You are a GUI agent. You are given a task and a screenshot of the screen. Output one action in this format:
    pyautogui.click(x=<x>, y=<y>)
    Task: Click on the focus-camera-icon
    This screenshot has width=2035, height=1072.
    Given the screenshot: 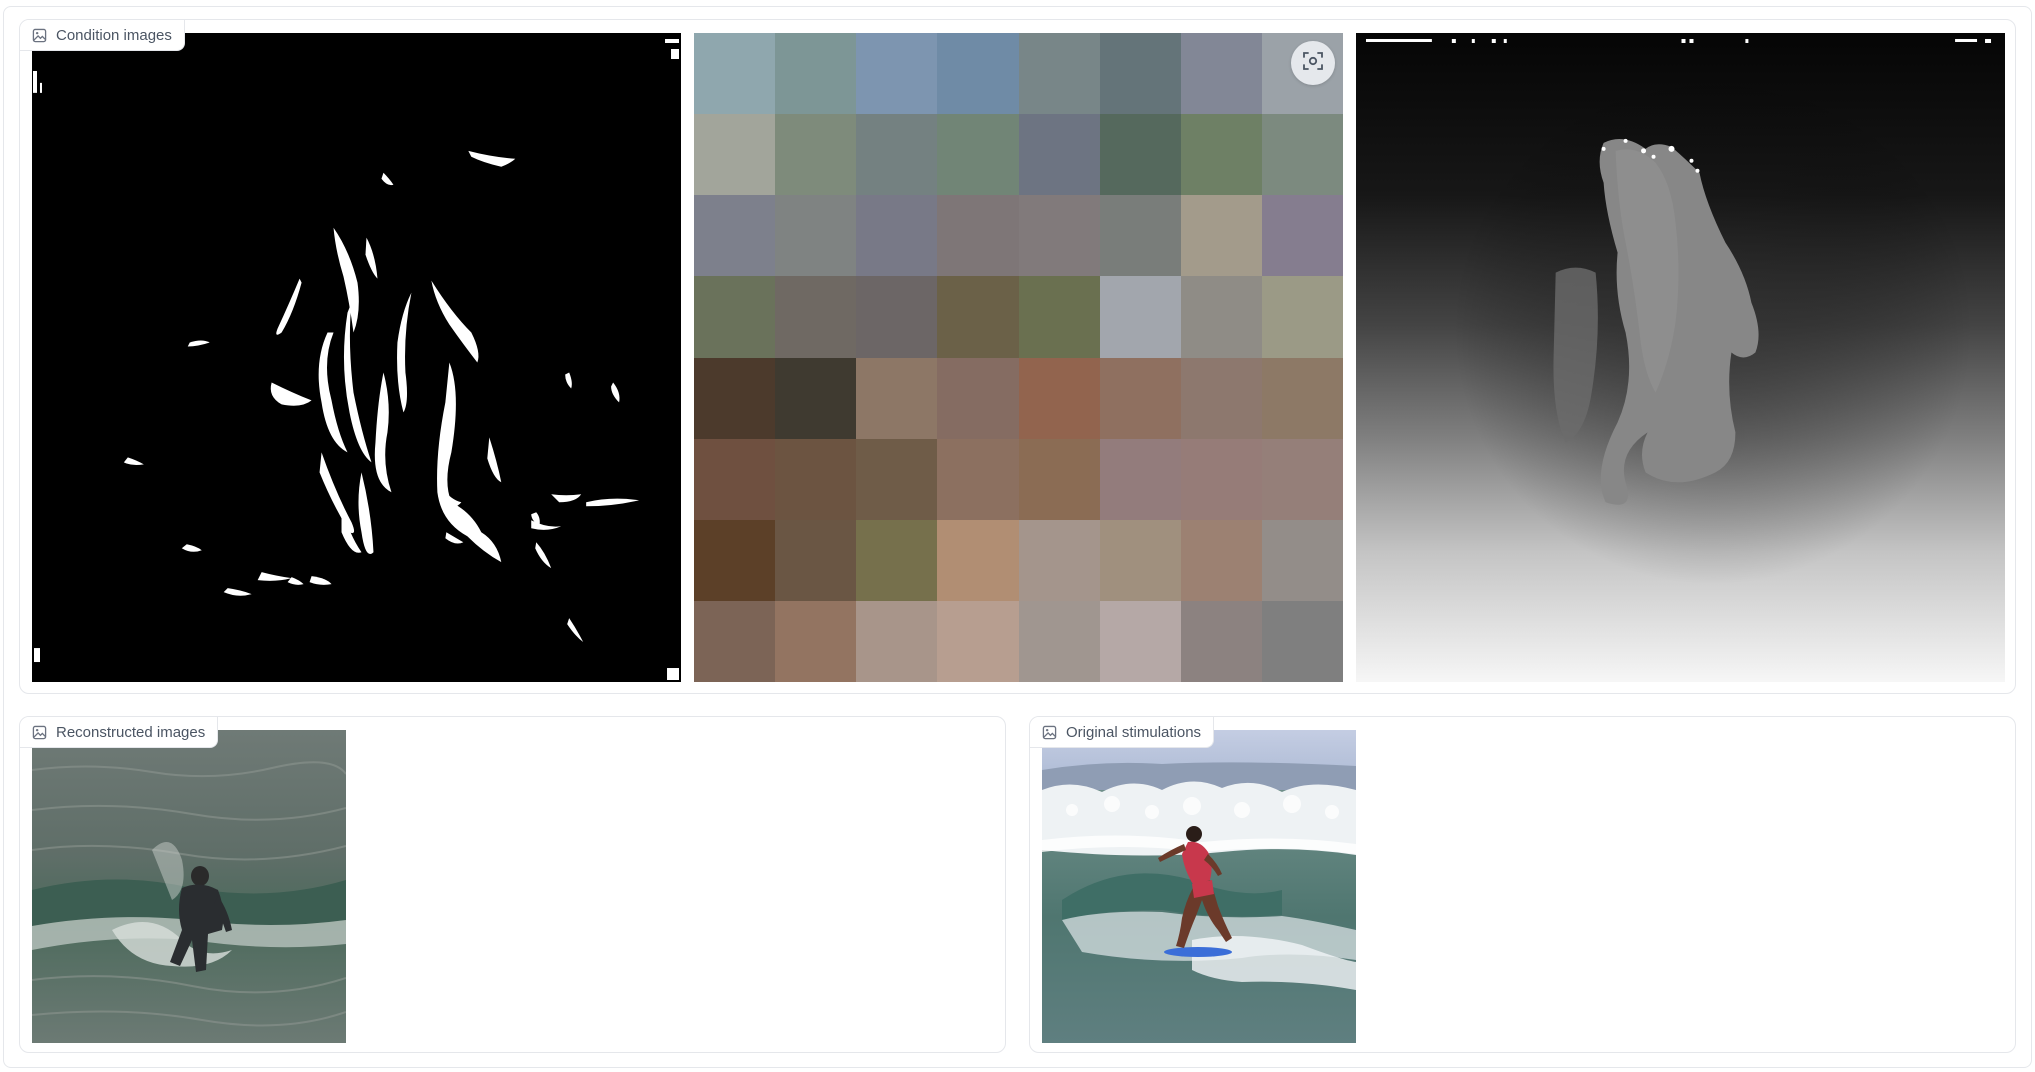 What is the action you would take?
    pyautogui.click(x=1313, y=63)
    